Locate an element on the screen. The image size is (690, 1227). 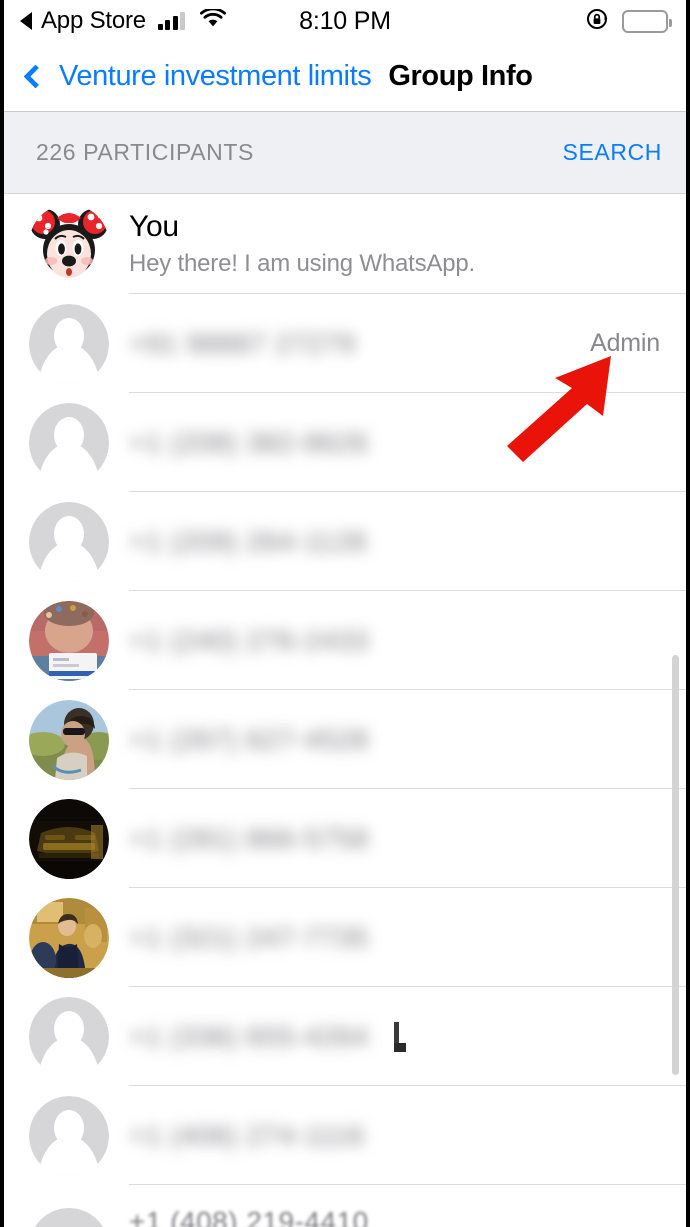
admin-label: Admin is located at coordinates (625, 343).